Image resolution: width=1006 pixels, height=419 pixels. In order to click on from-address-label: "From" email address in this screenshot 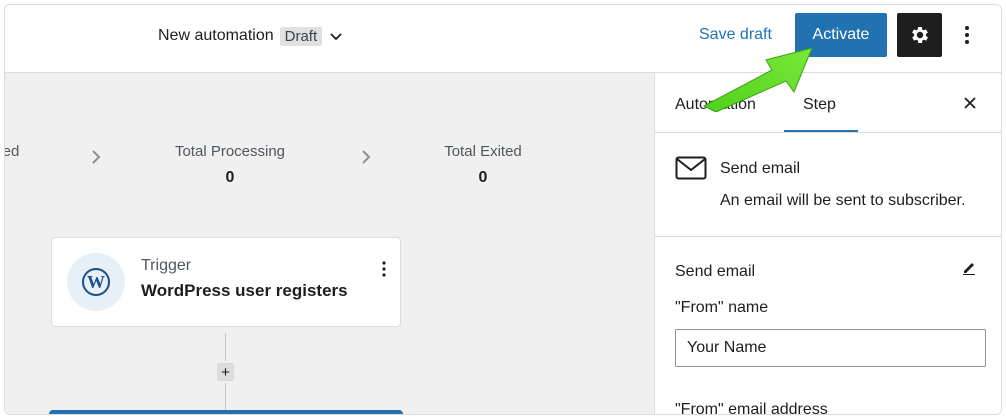, I will do `click(751, 408)`.